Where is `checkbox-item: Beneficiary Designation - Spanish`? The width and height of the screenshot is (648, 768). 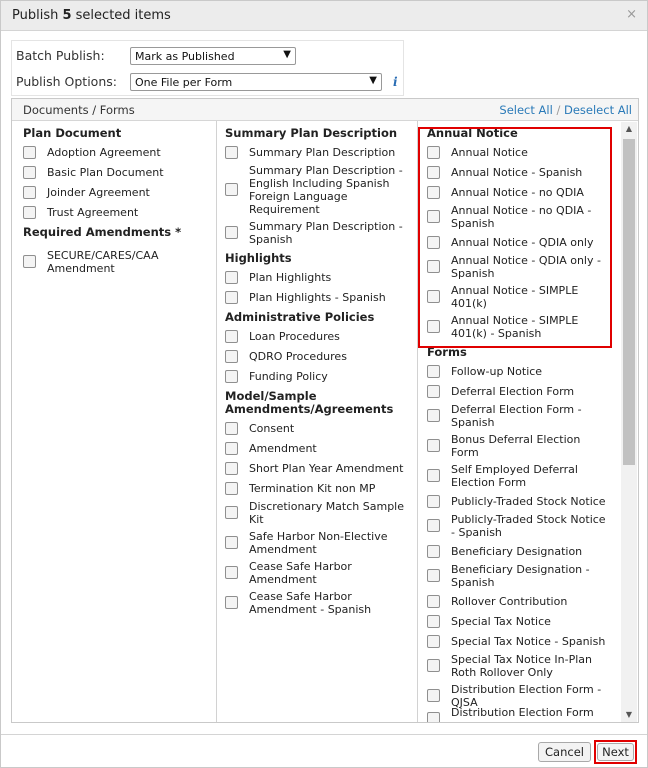
checkbox-item: Beneficiary Designation - Spanish is located at coordinates (520, 576).